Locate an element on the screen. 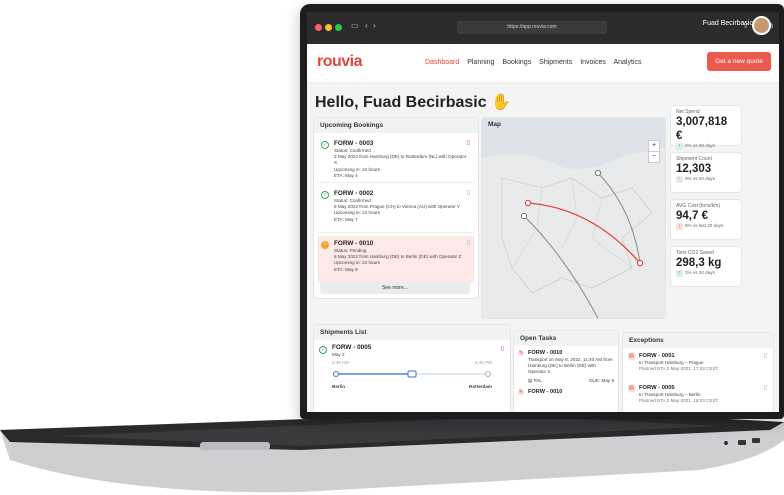 This screenshot has width=784, height=495. shipment-end-time: 3:40 PM is located at coordinates (483, 363).